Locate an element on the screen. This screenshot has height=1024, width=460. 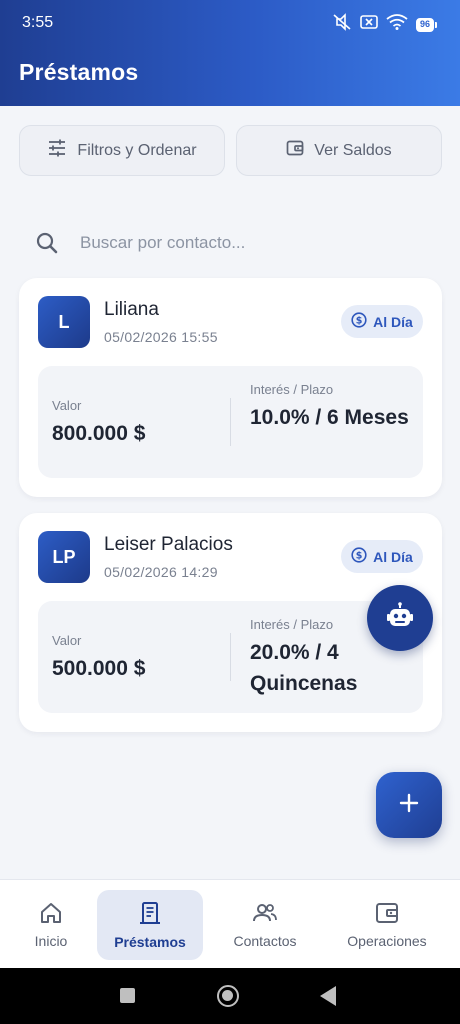
home-icon is located at coordinates (51, 914).